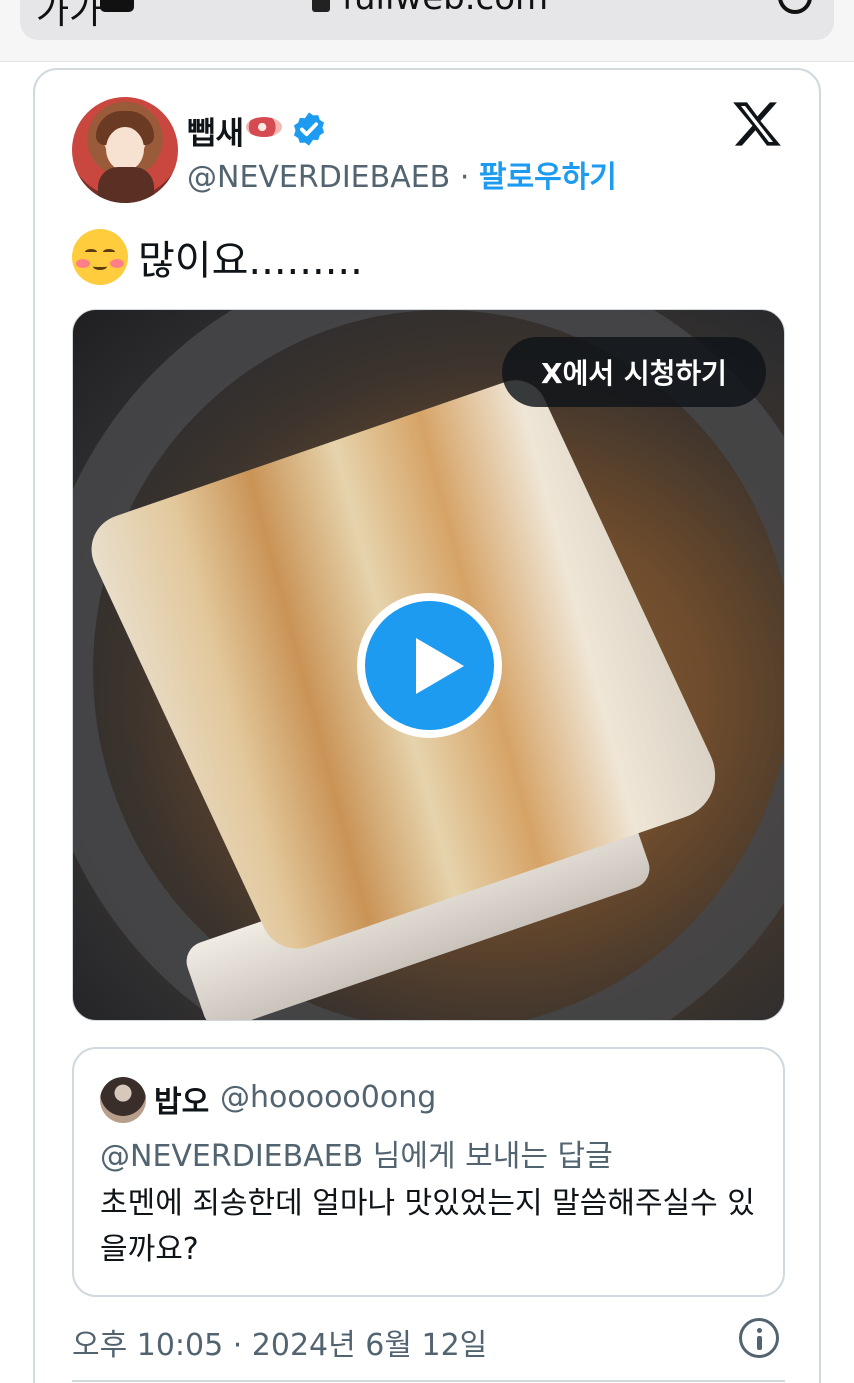 Image resolution: width=854 pixels, height=1383 pixels. What do you see at coordinates (548, 177) in the screenshot?
I see `follow-link: 팔로우하기` at bounding box center [548, 177].